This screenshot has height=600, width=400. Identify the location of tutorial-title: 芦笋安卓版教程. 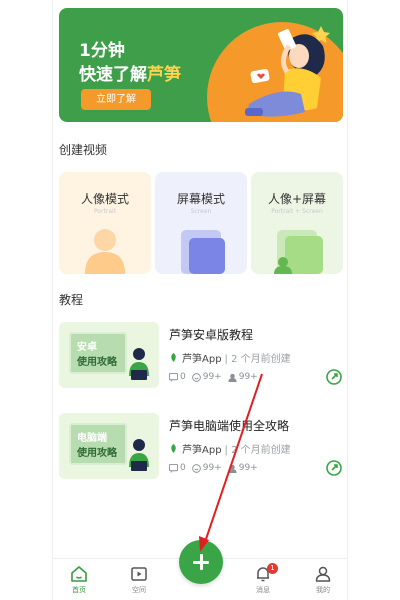
(211, 335).